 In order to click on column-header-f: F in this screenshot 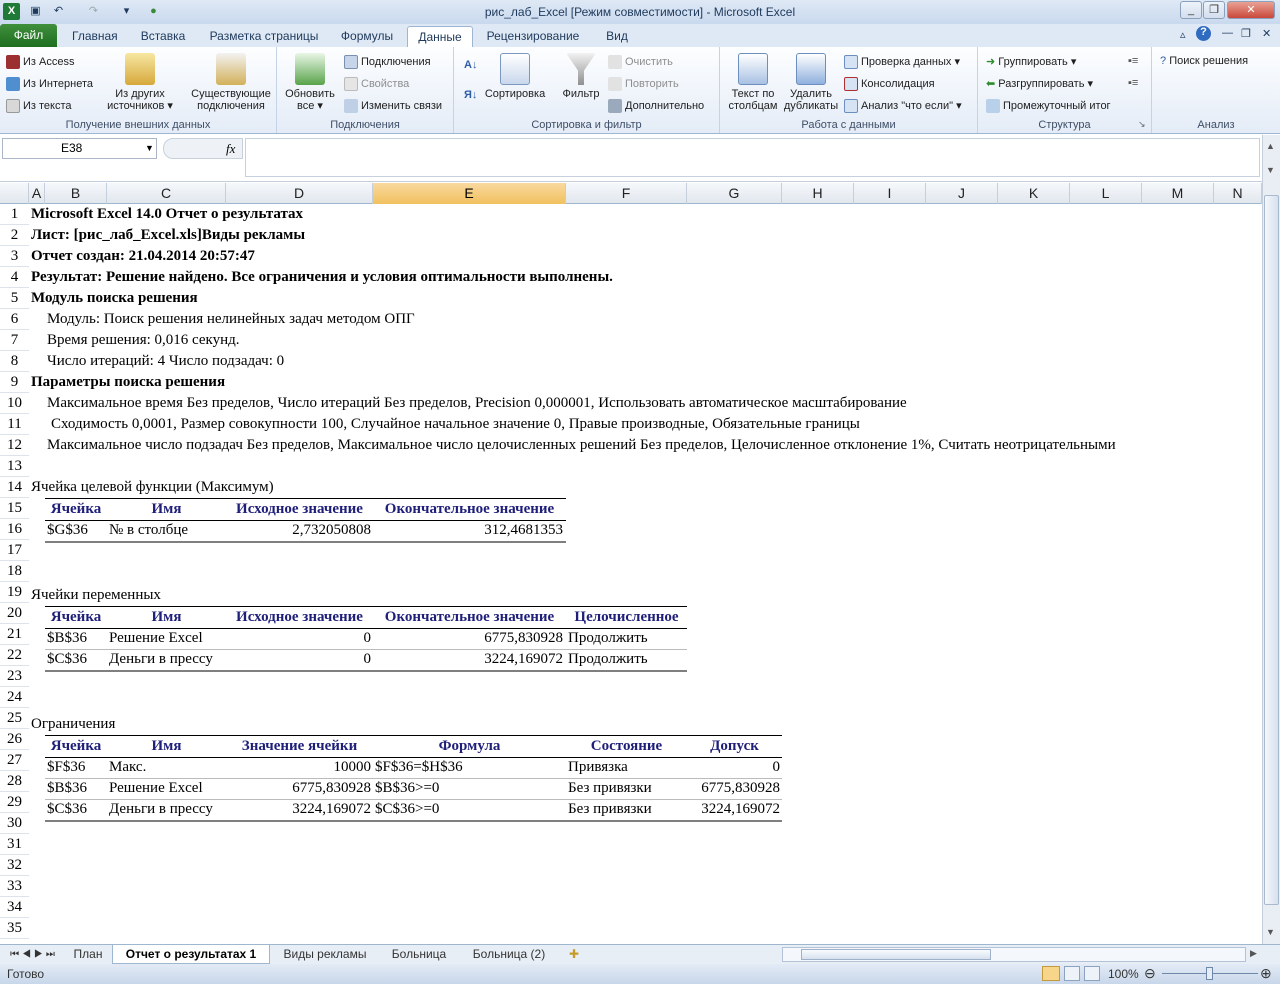, I will do `click(626, 193)`.